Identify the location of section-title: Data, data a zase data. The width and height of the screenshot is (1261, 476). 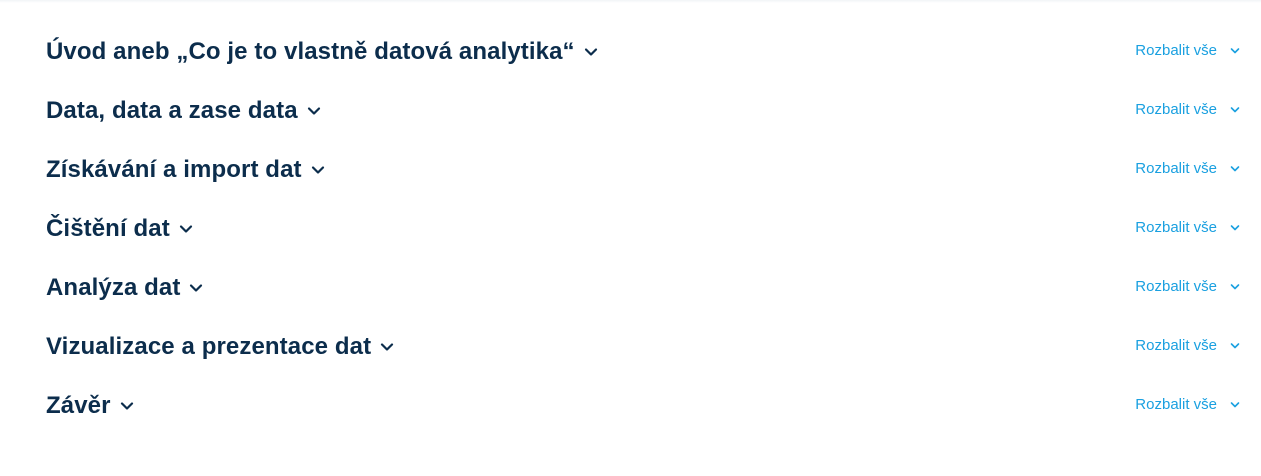
(172, 110).